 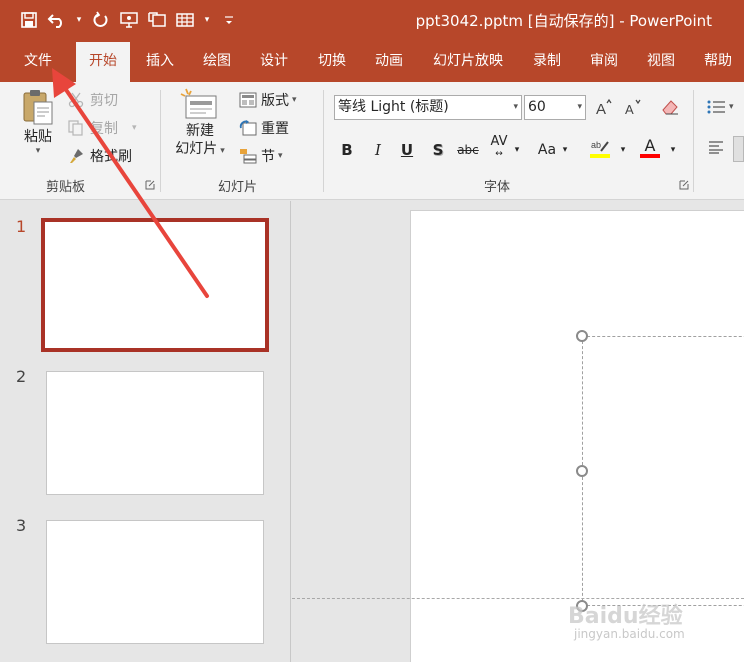 I want to click on change-case-dropdown-icon: ▾, so click(x=565, y=150).